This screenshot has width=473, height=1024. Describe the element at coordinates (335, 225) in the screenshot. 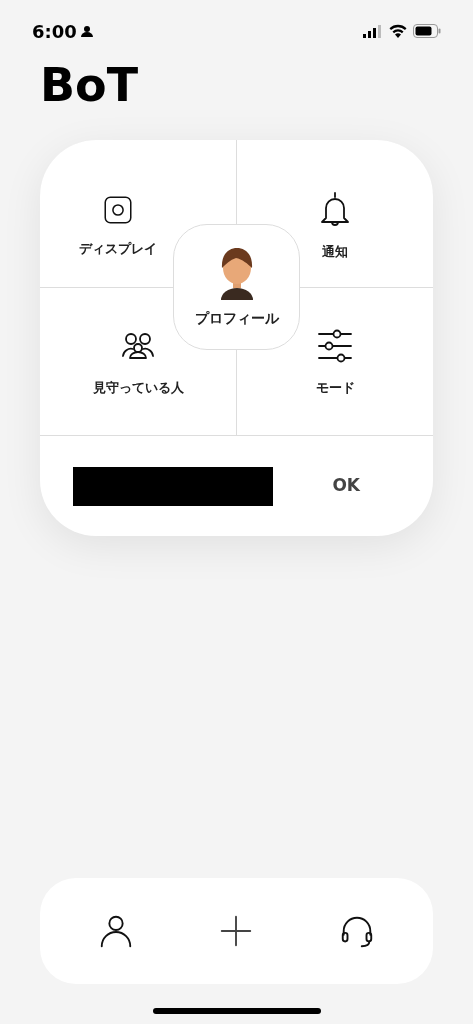

I see `menu-tile: 通知` at that location.